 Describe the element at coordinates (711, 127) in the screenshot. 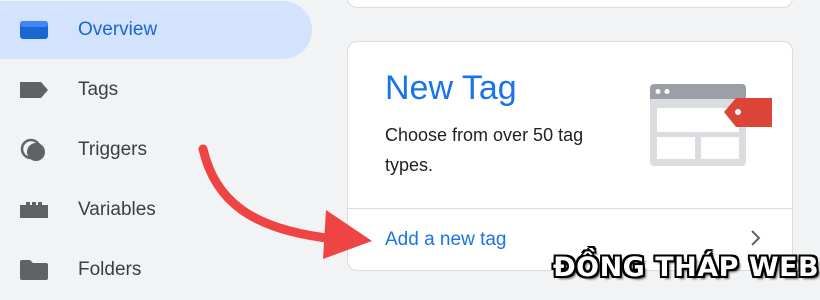

I see `tag-webpage-illustration` at that location.